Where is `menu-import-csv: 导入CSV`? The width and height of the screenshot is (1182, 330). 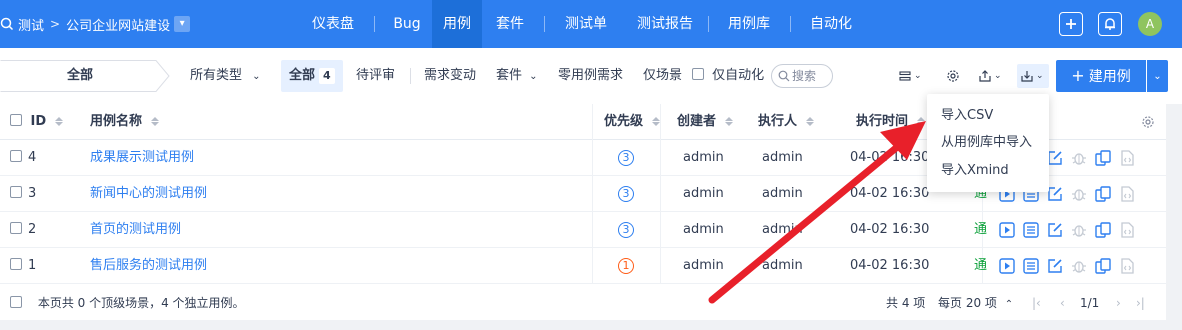
menu-import-csv: 导入CSV is located at coordinates (988, 116).